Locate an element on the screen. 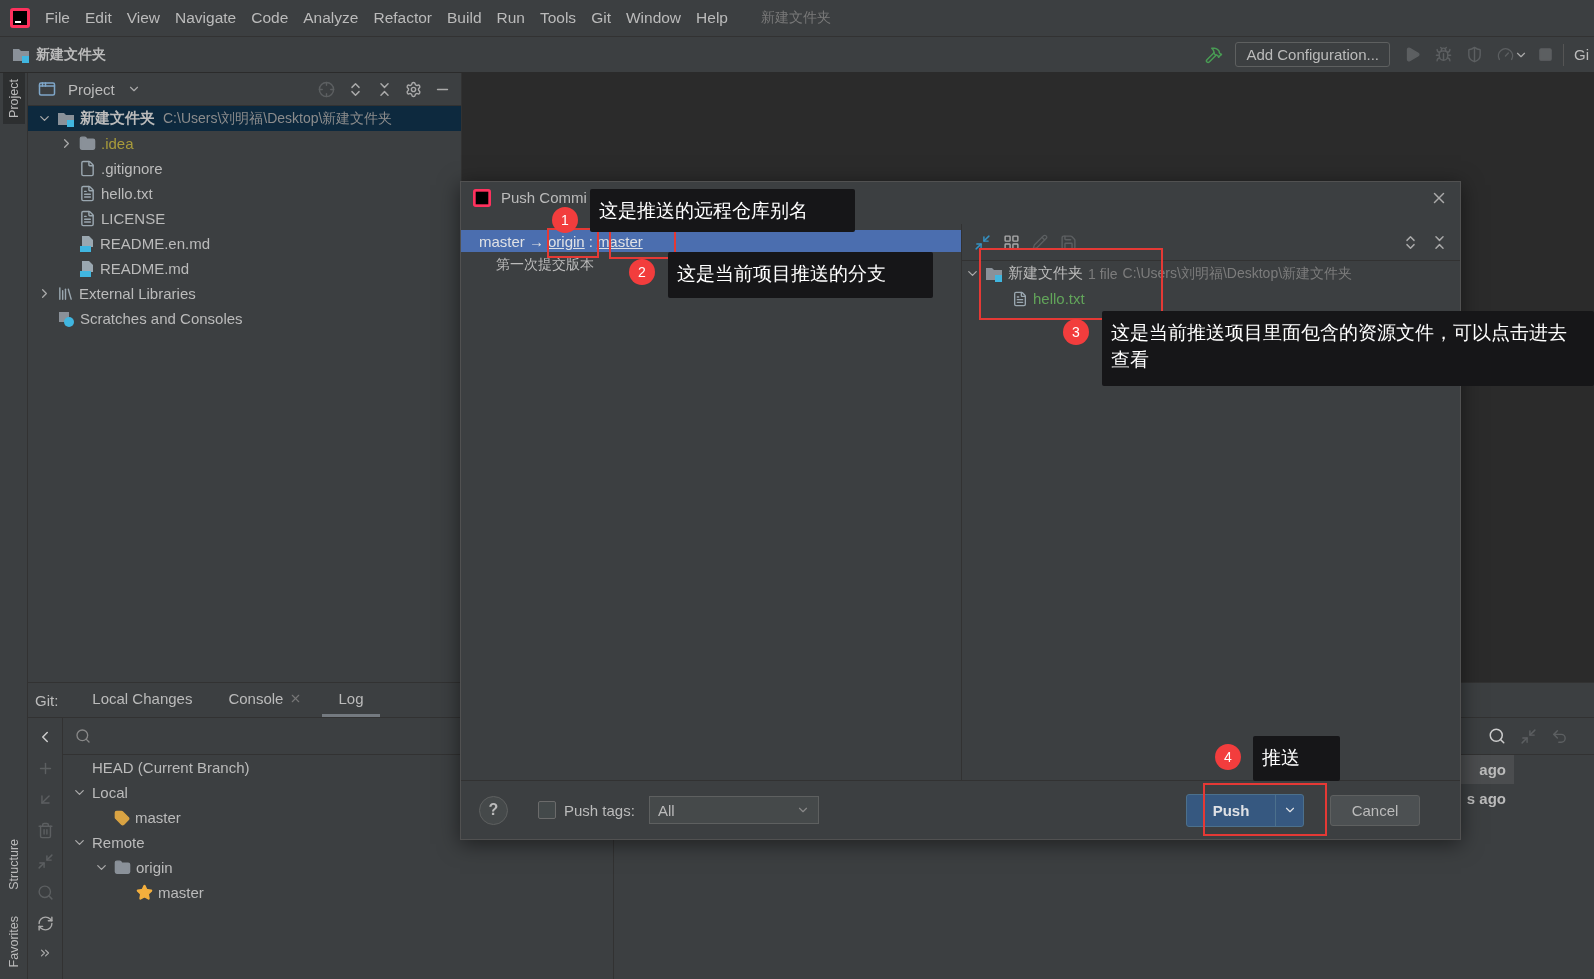 The width and height of the screenshot is (1594, 979). panel-title: Project is located at coordinates (91, 89).